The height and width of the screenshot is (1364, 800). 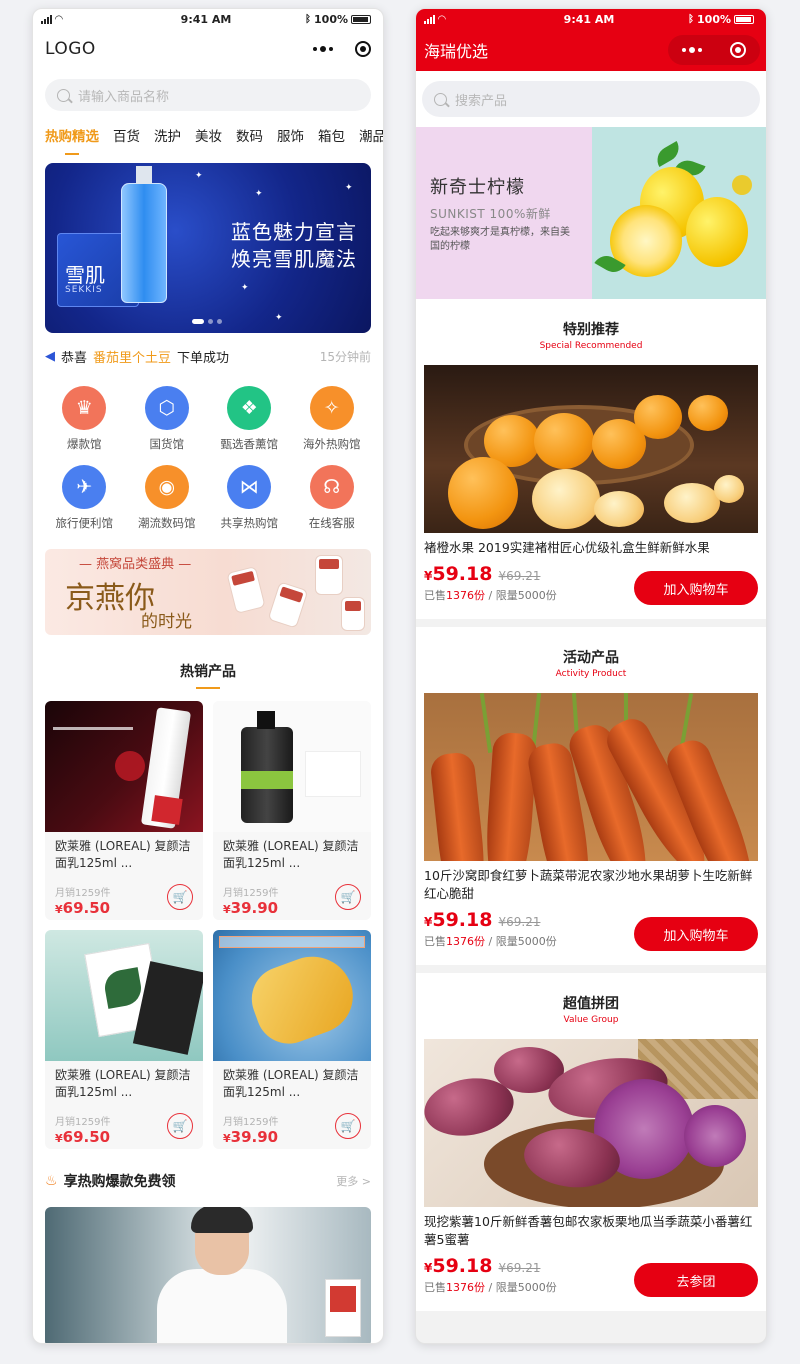 What do you see at coordinates (331, 487) in the screenshot?
I see `headset-icon: ☊` at bounding box center [331, 487].